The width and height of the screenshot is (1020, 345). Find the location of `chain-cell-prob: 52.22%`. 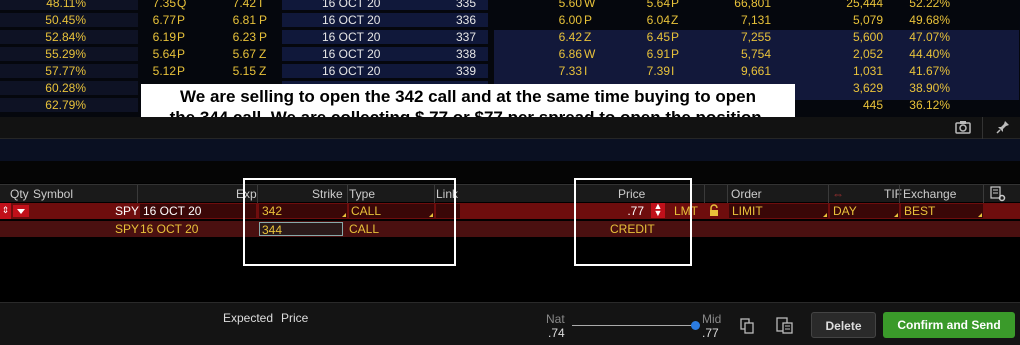

chain-cell-prob: 52.22% is located at coordinates (929, 5).